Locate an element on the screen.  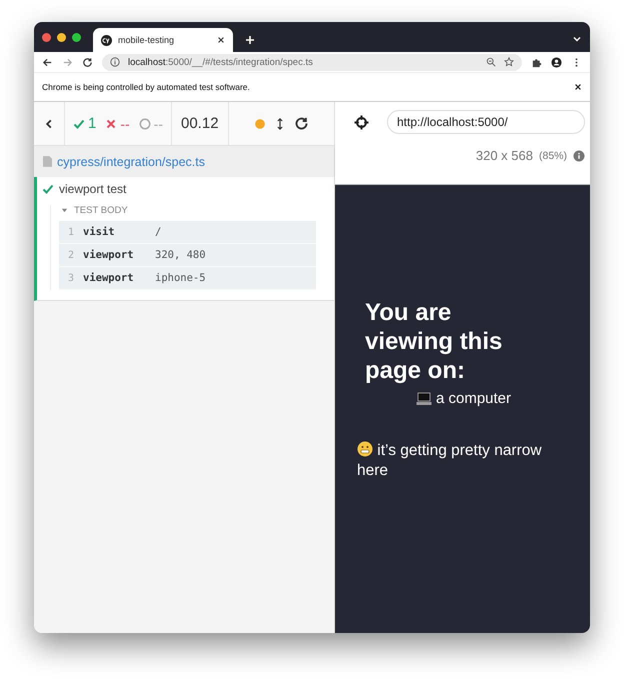
crosshair-icon is located at coordinates (361, 122).